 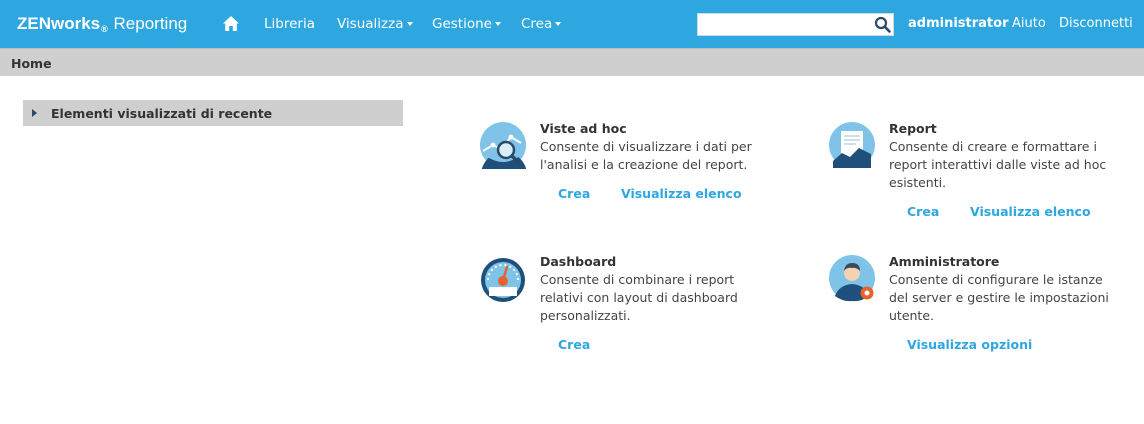 I want to click on recent-items-title: Elementi visualizzati di recente, so click(x=162, y=113).